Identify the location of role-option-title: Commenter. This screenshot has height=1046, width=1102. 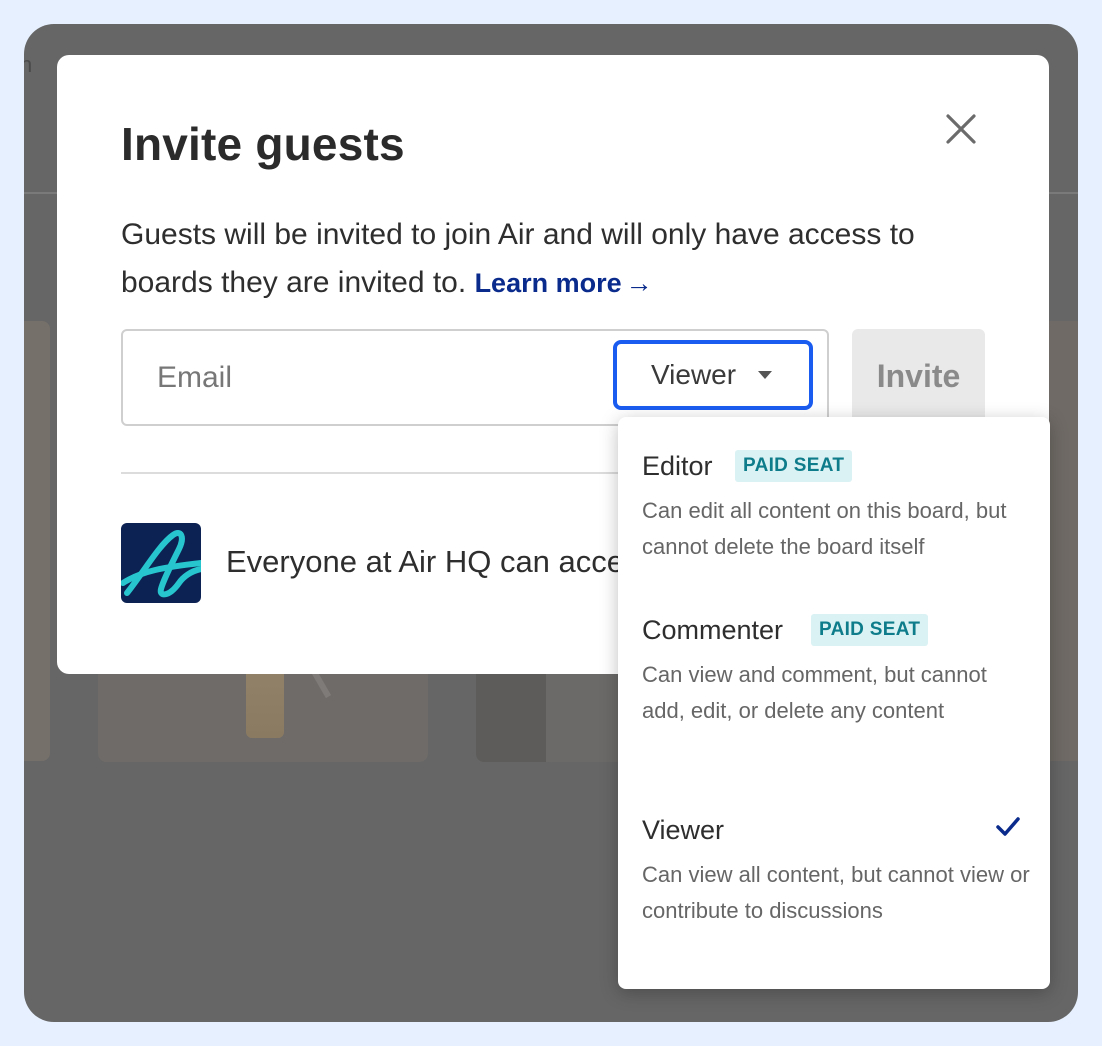
(713, 630).